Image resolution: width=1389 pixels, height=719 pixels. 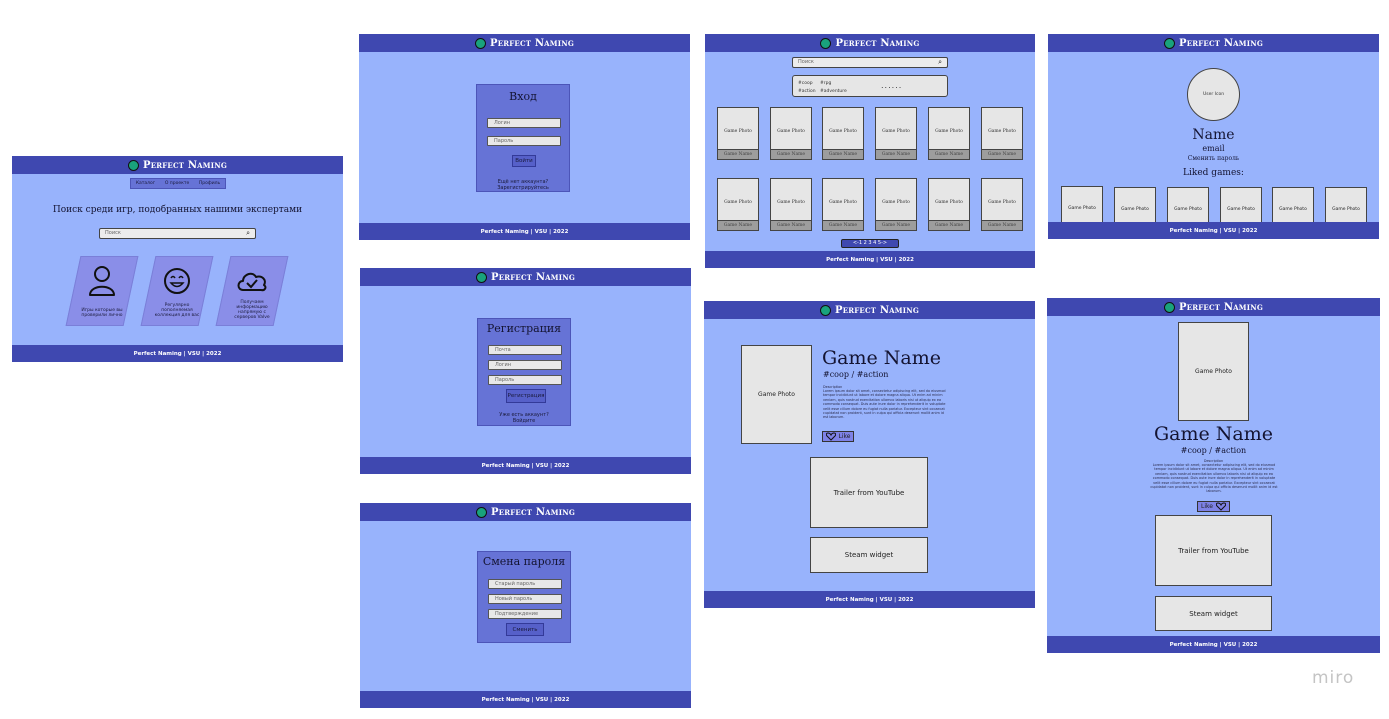 What do you see at coordinates (145, 183) in the screenshot?
I see `nav-catalog: Каталог` at bounding box center [145, 183].